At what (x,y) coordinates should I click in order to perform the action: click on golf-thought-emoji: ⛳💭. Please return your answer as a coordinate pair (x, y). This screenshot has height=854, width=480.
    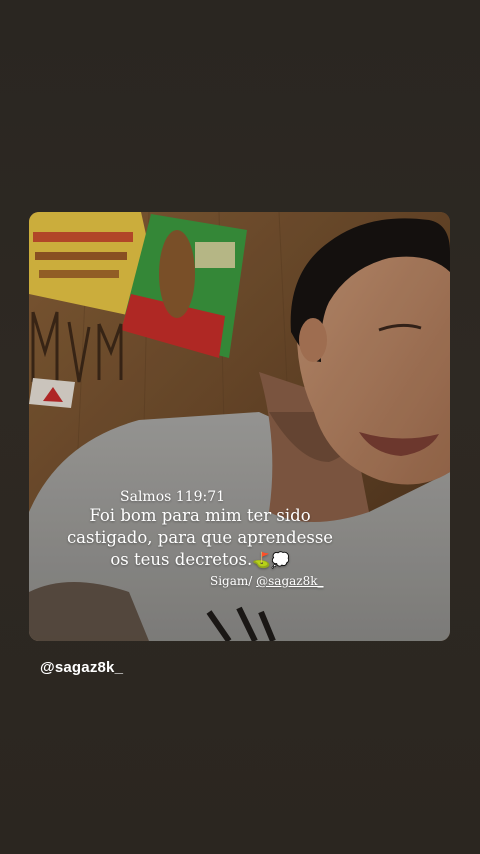
    Looking at the image, I should click on (271, 560).